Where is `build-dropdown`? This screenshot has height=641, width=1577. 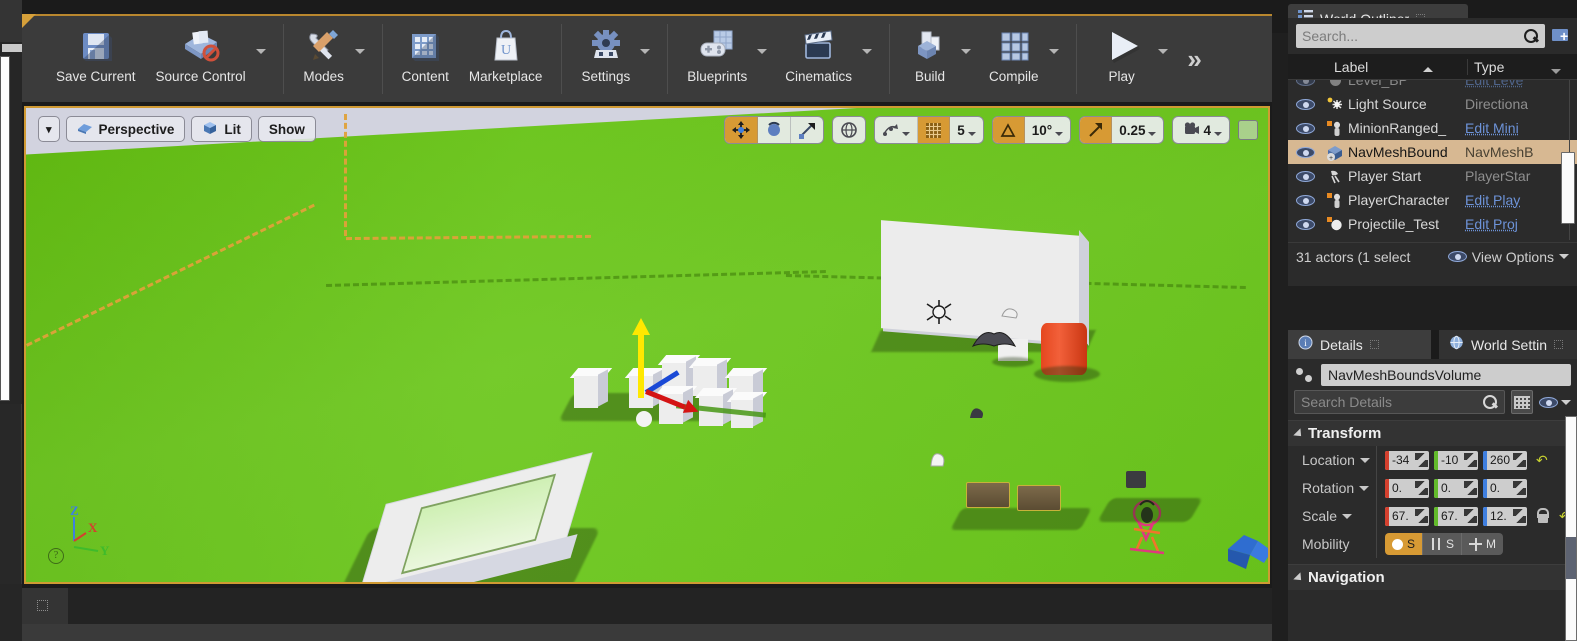
build-dropdown is located at coordinates (970, 59).